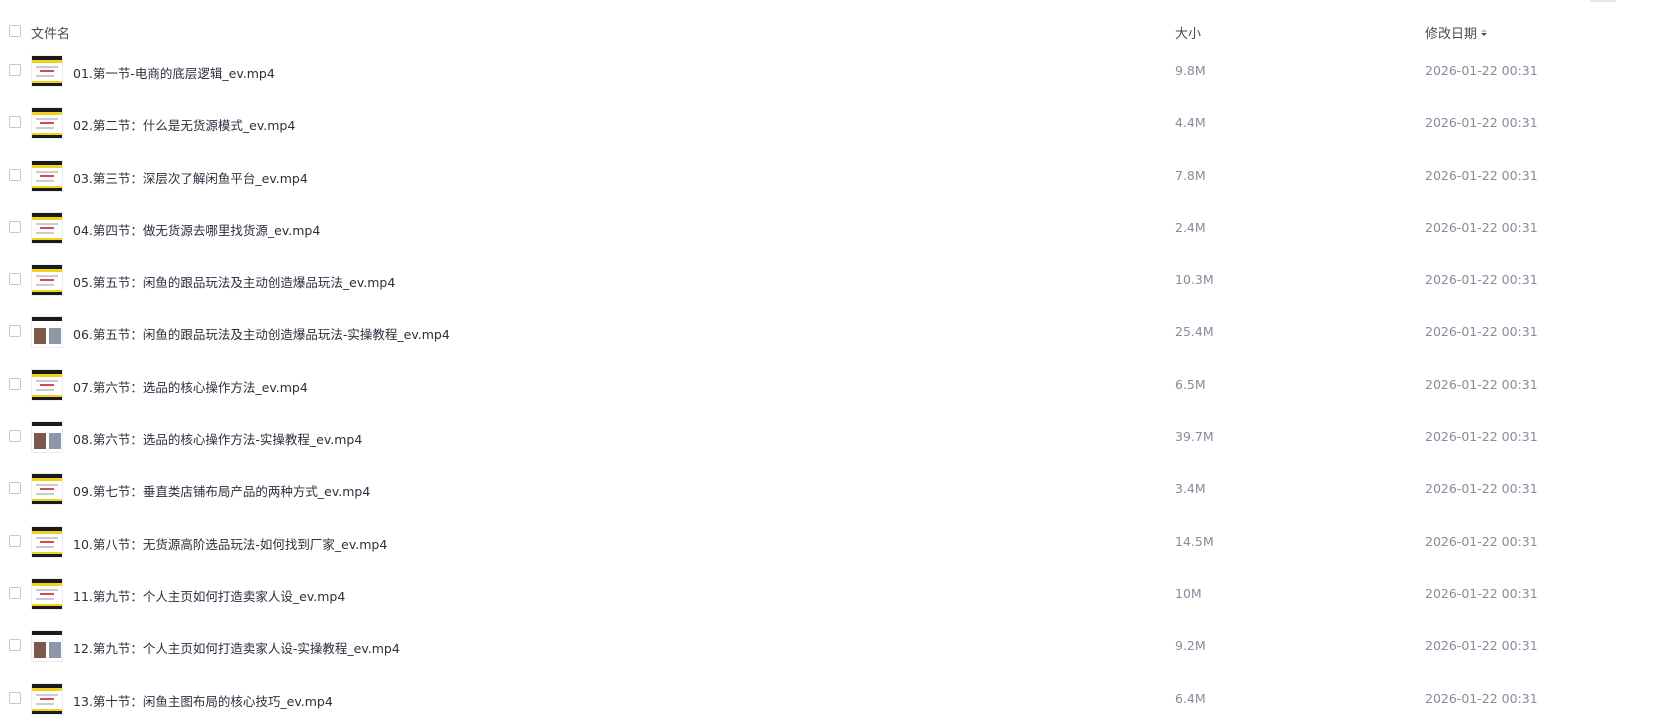 This screenshot has width=1669, height=724. Describe the element at coordinates (15, 31) in the screenshot. I see `select-all-checkbox` at that location.